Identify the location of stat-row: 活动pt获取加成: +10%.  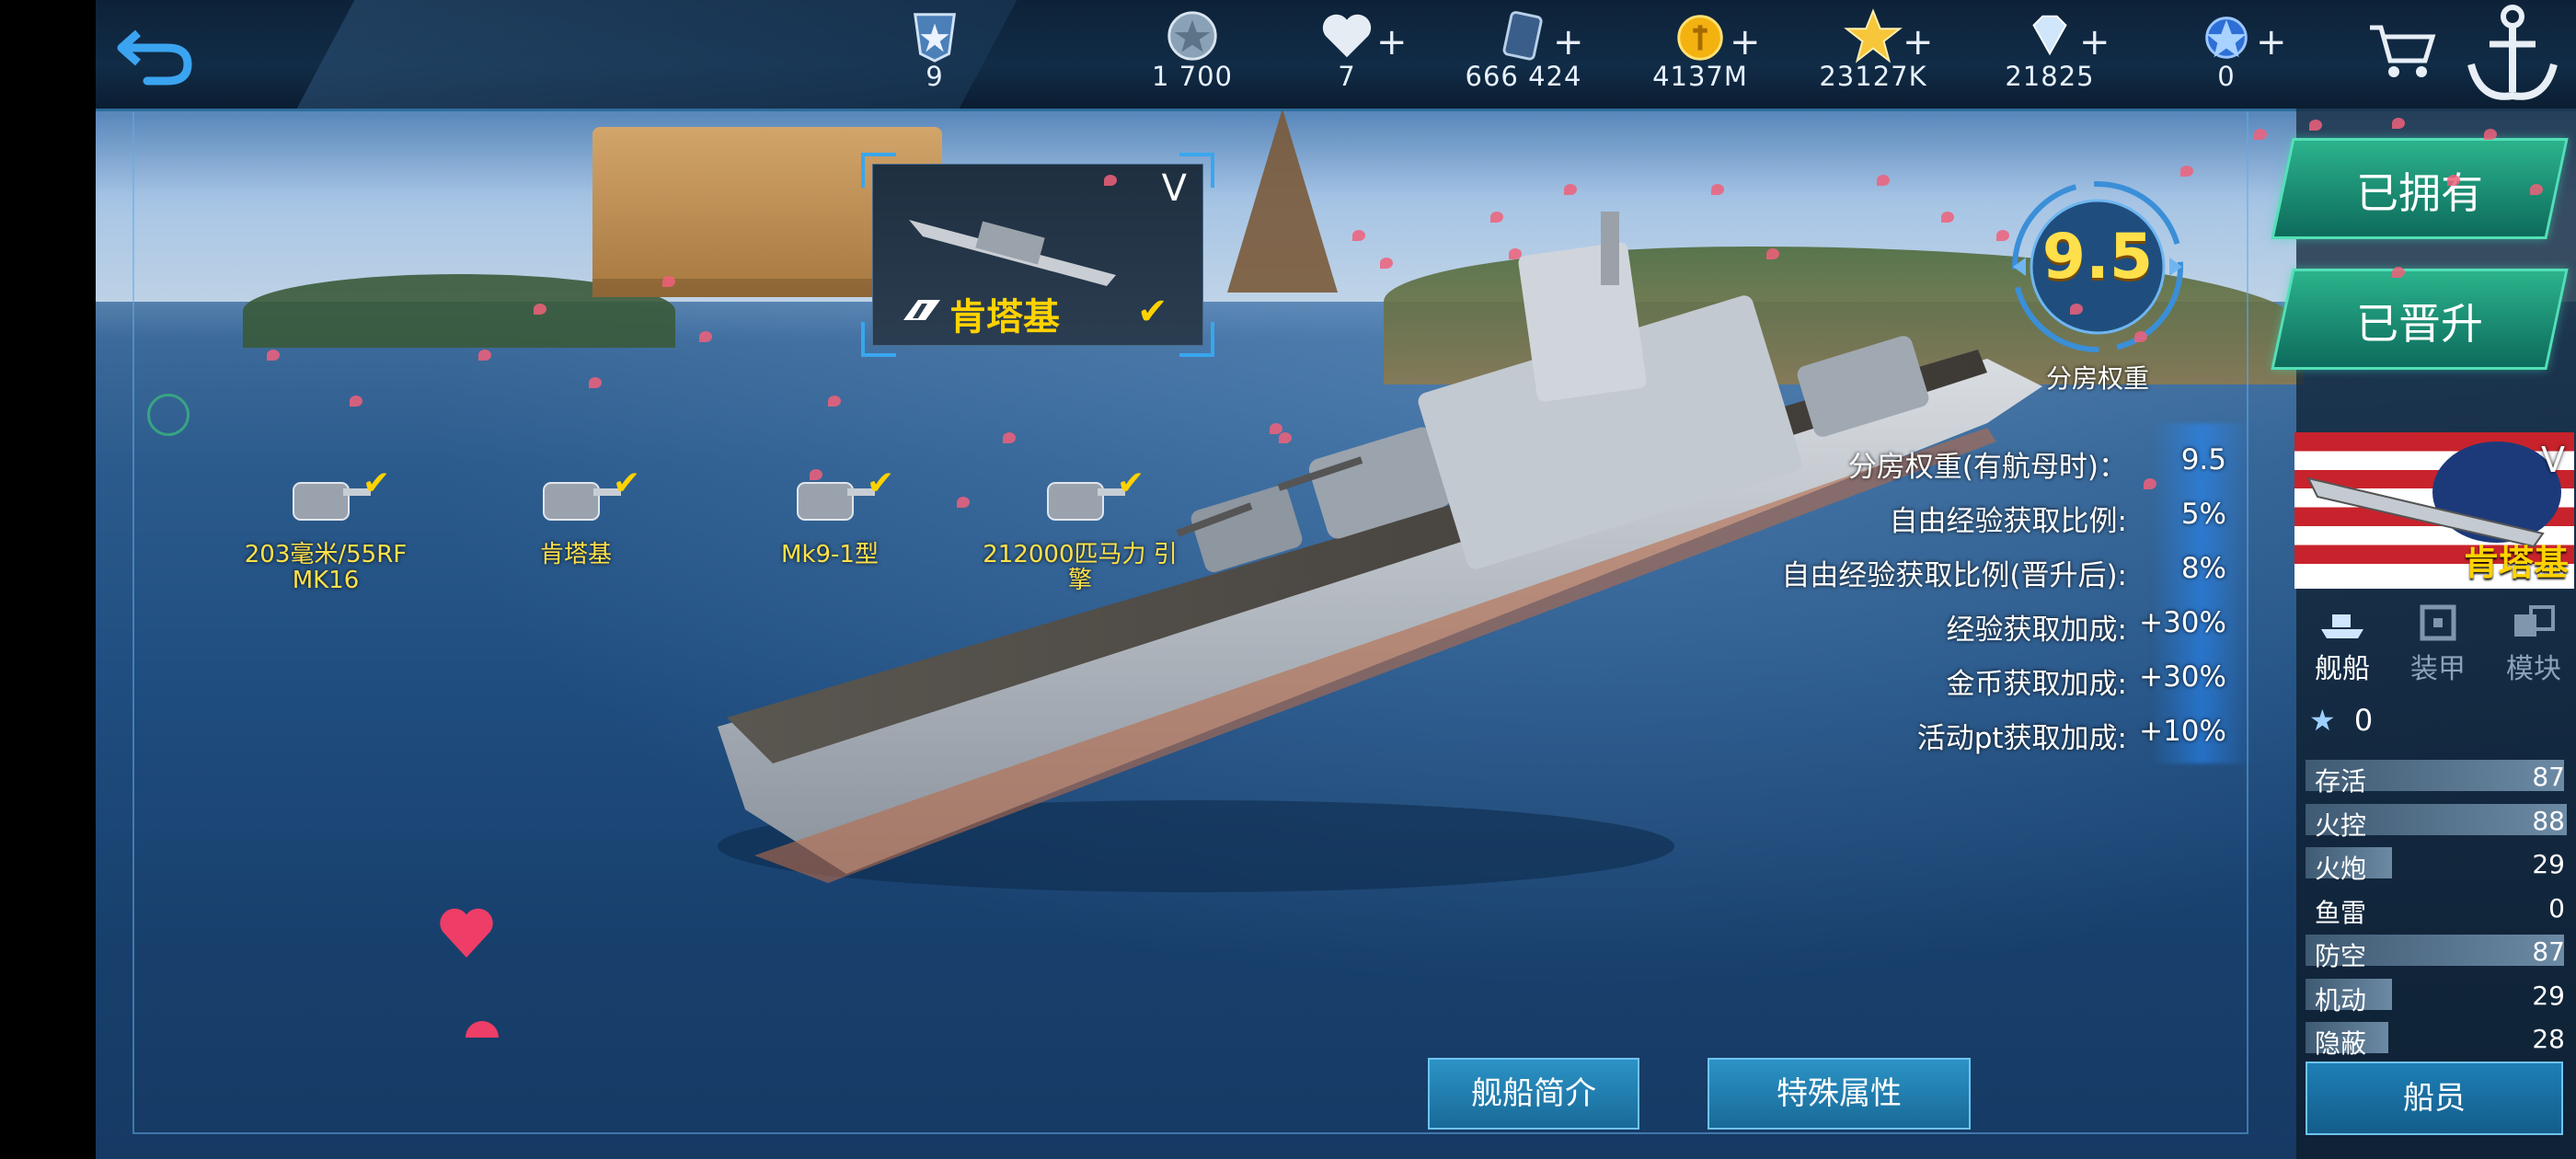
(1997, 736).